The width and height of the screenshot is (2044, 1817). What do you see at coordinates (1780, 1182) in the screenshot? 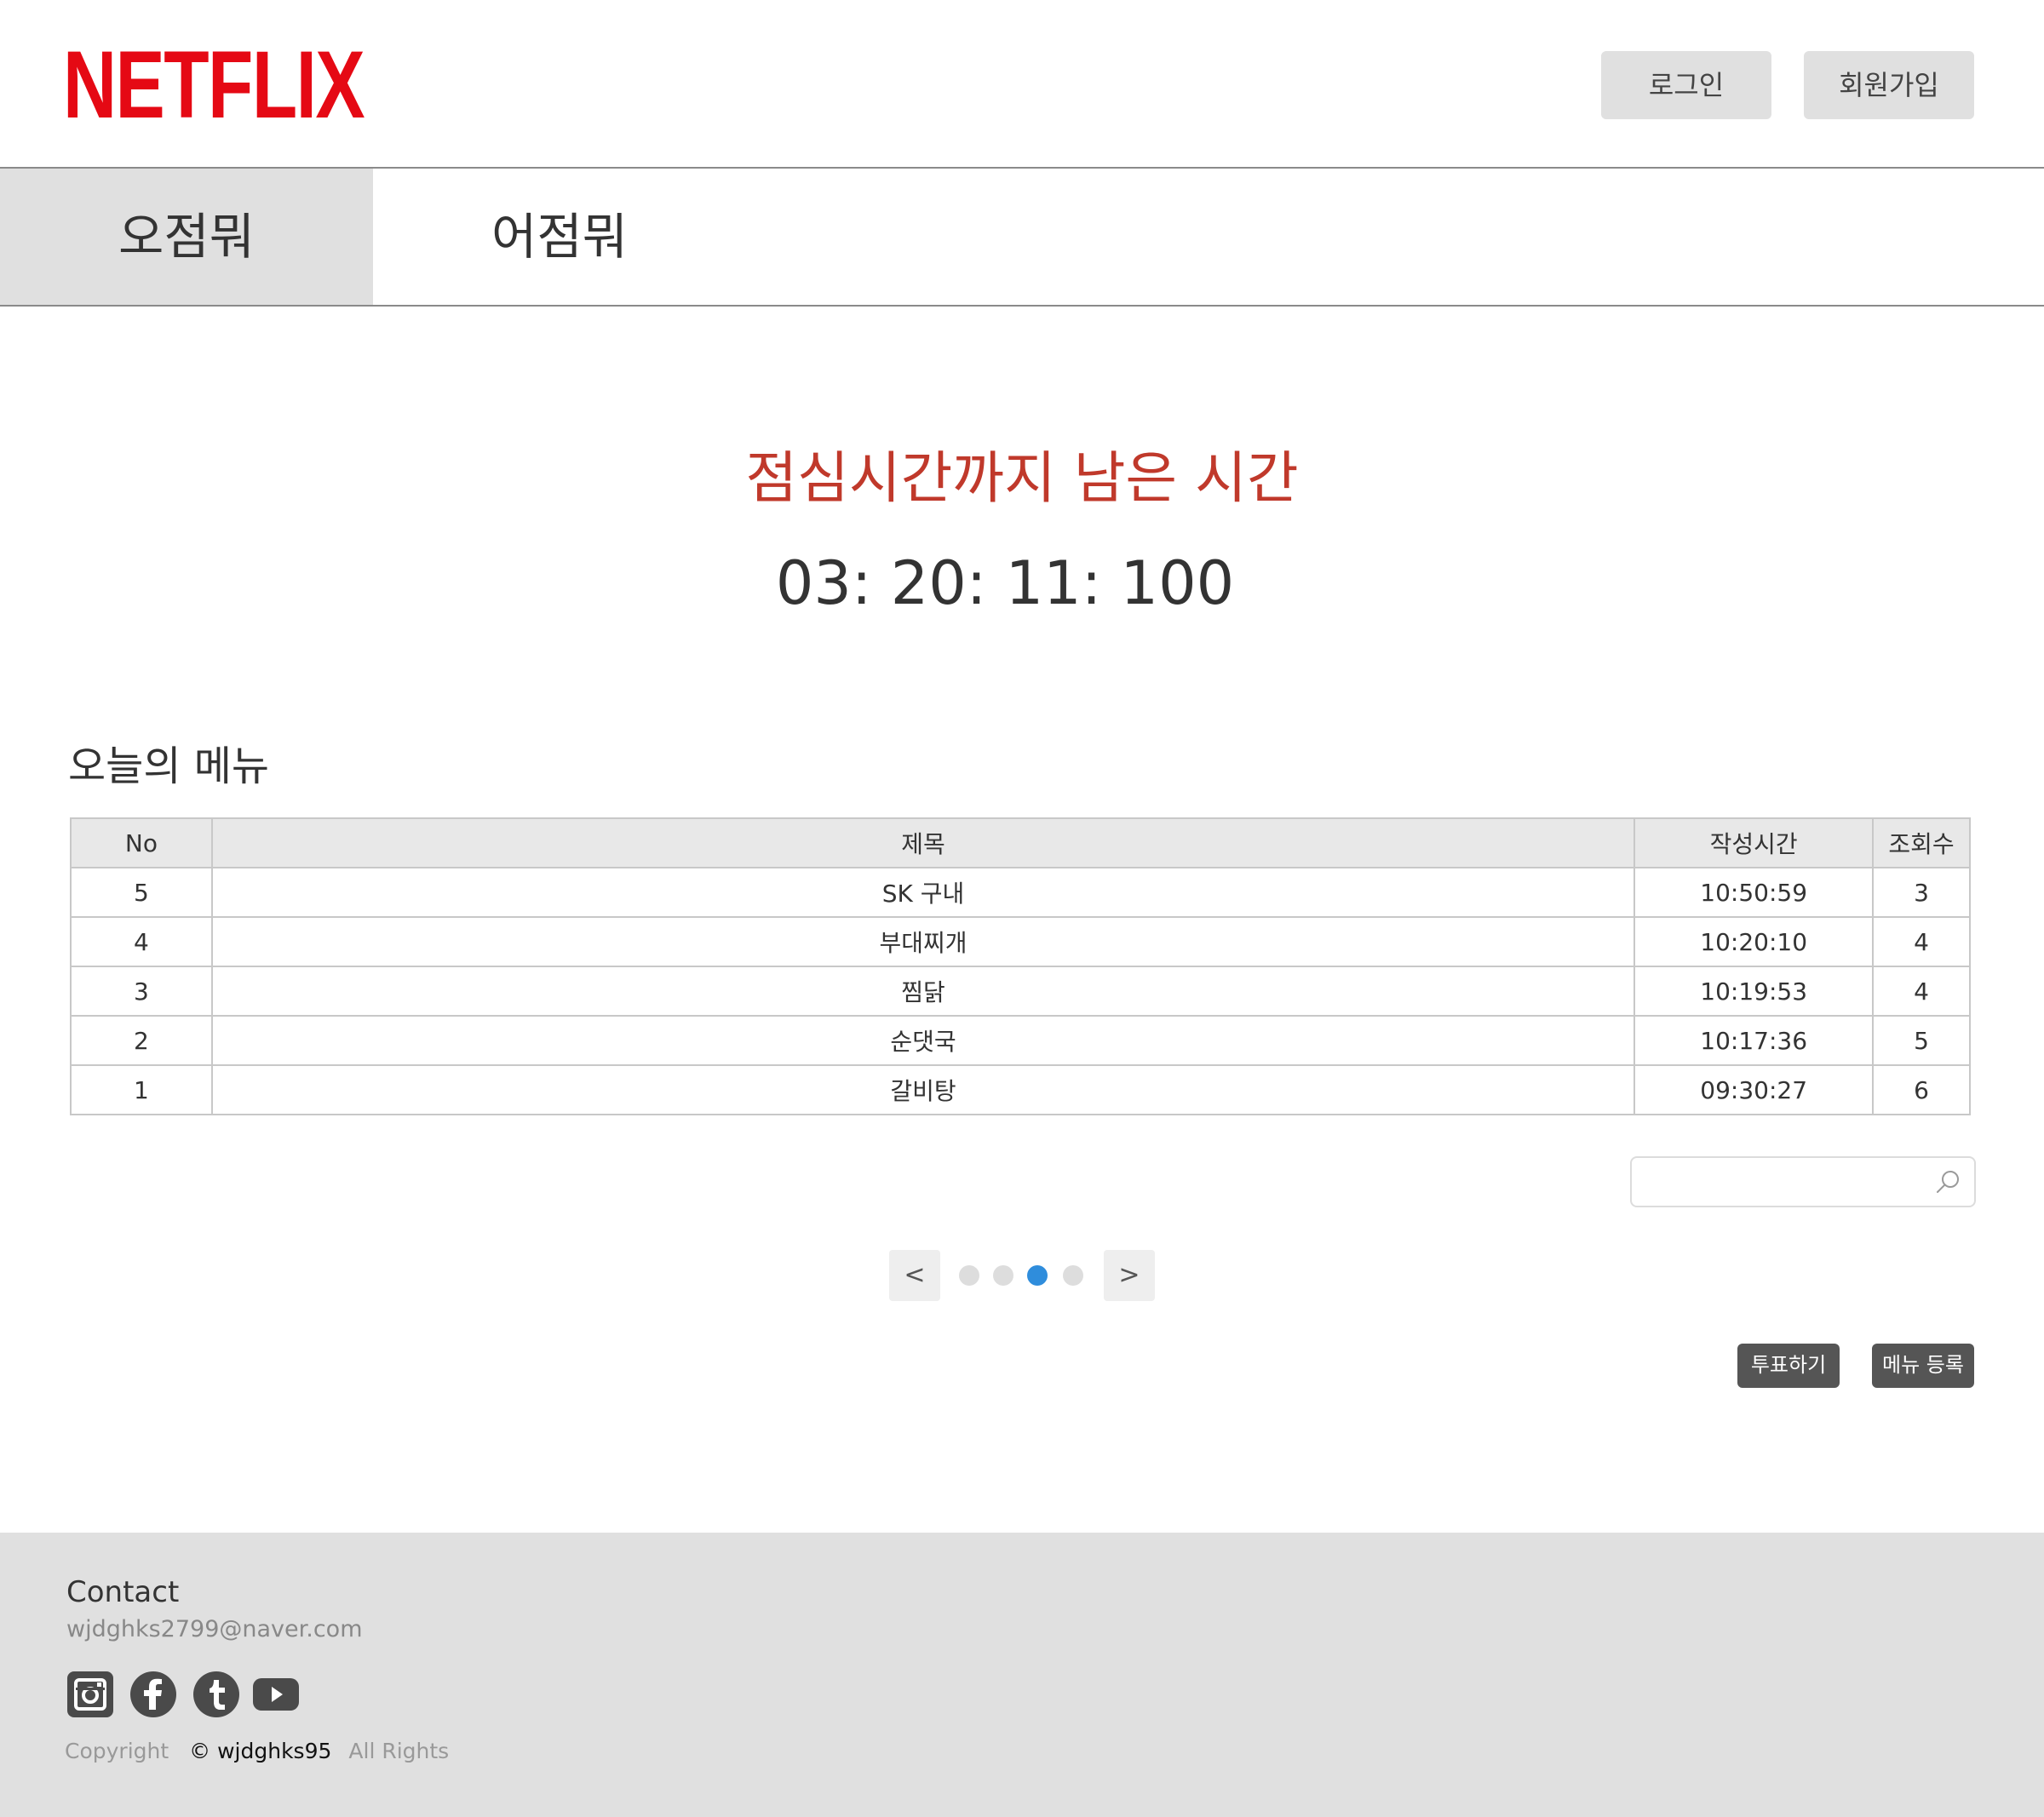
I see `search-input` at bounding box center [1780, 1182].